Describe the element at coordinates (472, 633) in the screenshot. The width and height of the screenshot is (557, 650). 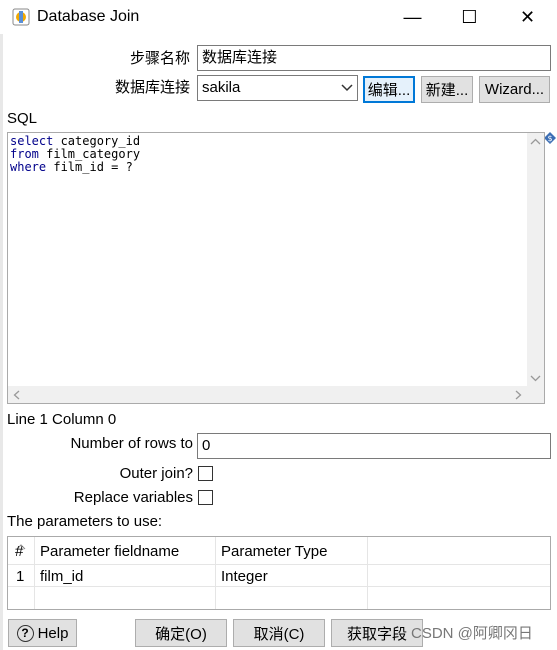
I see `watermark: CSDN @阿卿冈日` at that location.